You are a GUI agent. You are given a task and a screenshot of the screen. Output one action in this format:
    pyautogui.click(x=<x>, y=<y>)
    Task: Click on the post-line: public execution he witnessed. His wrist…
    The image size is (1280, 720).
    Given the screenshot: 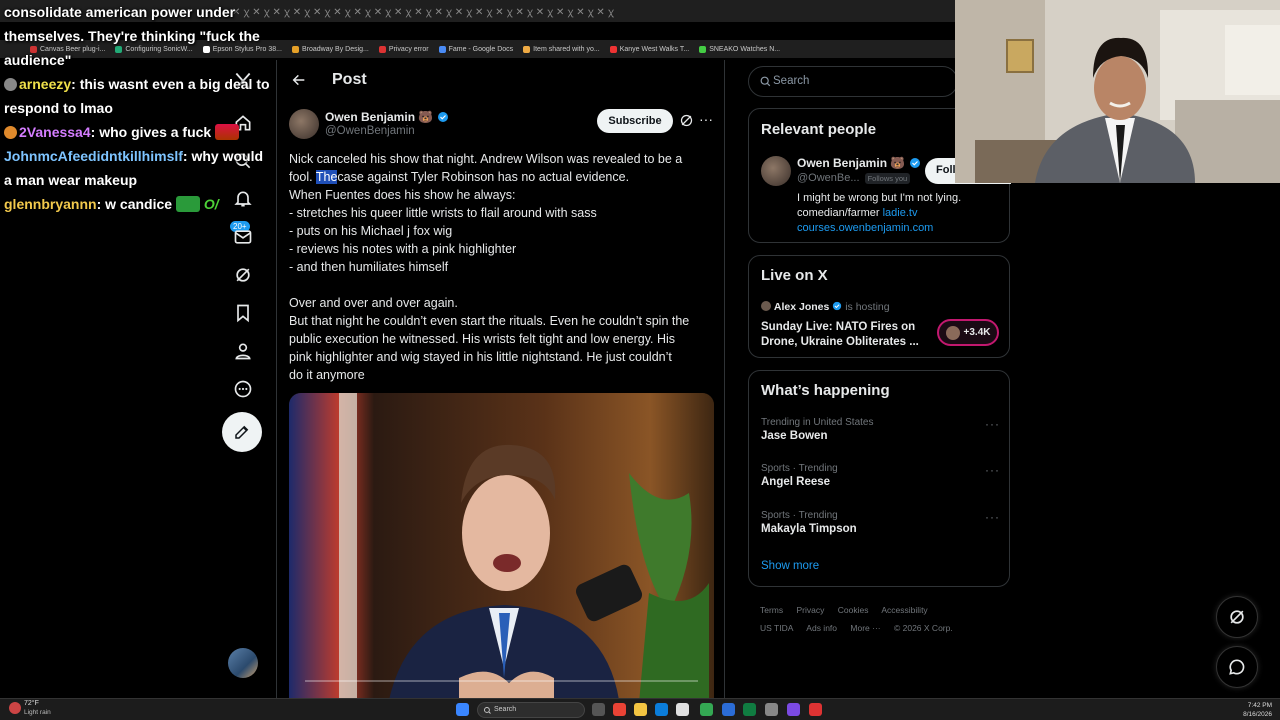 What is the action you would take?
    pyautogui.click(x=482, y=339)
    